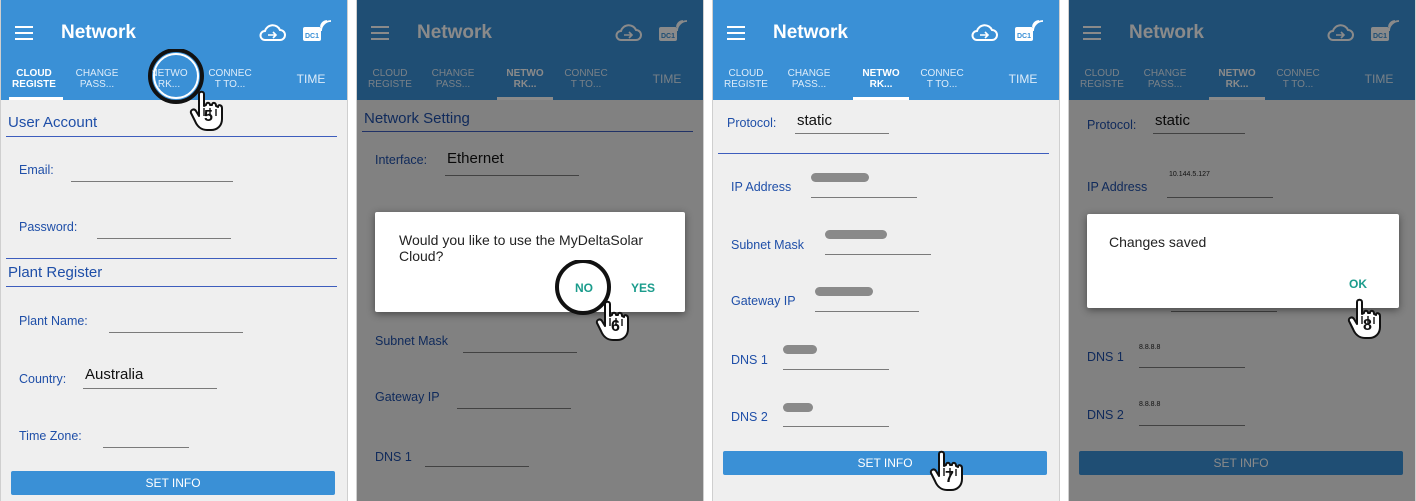 Image resolution: width=1416 pixels, height=501 pixels. Describe the element at coordinates (814, 120) in the screenshot. I see `protocol-select: static` at that location.